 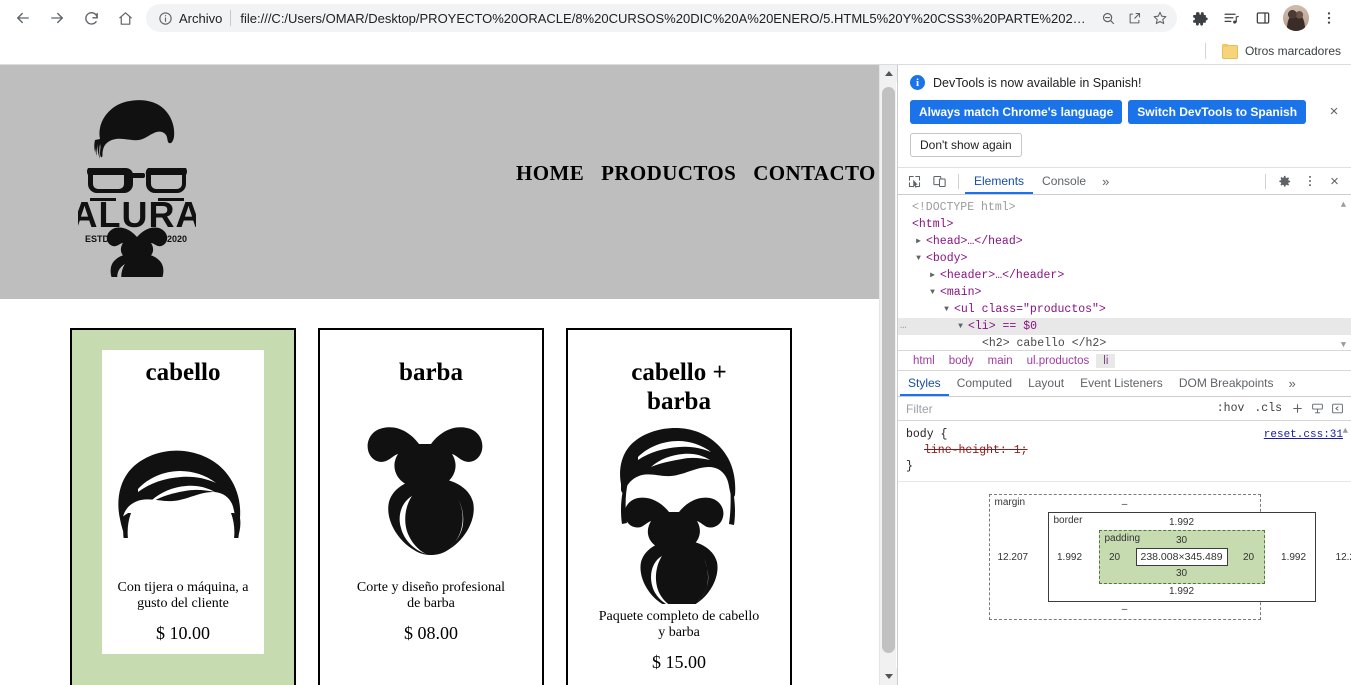 I want to click on product-description: Paquete completo de cabello y barba, so click(x=679, y=624).